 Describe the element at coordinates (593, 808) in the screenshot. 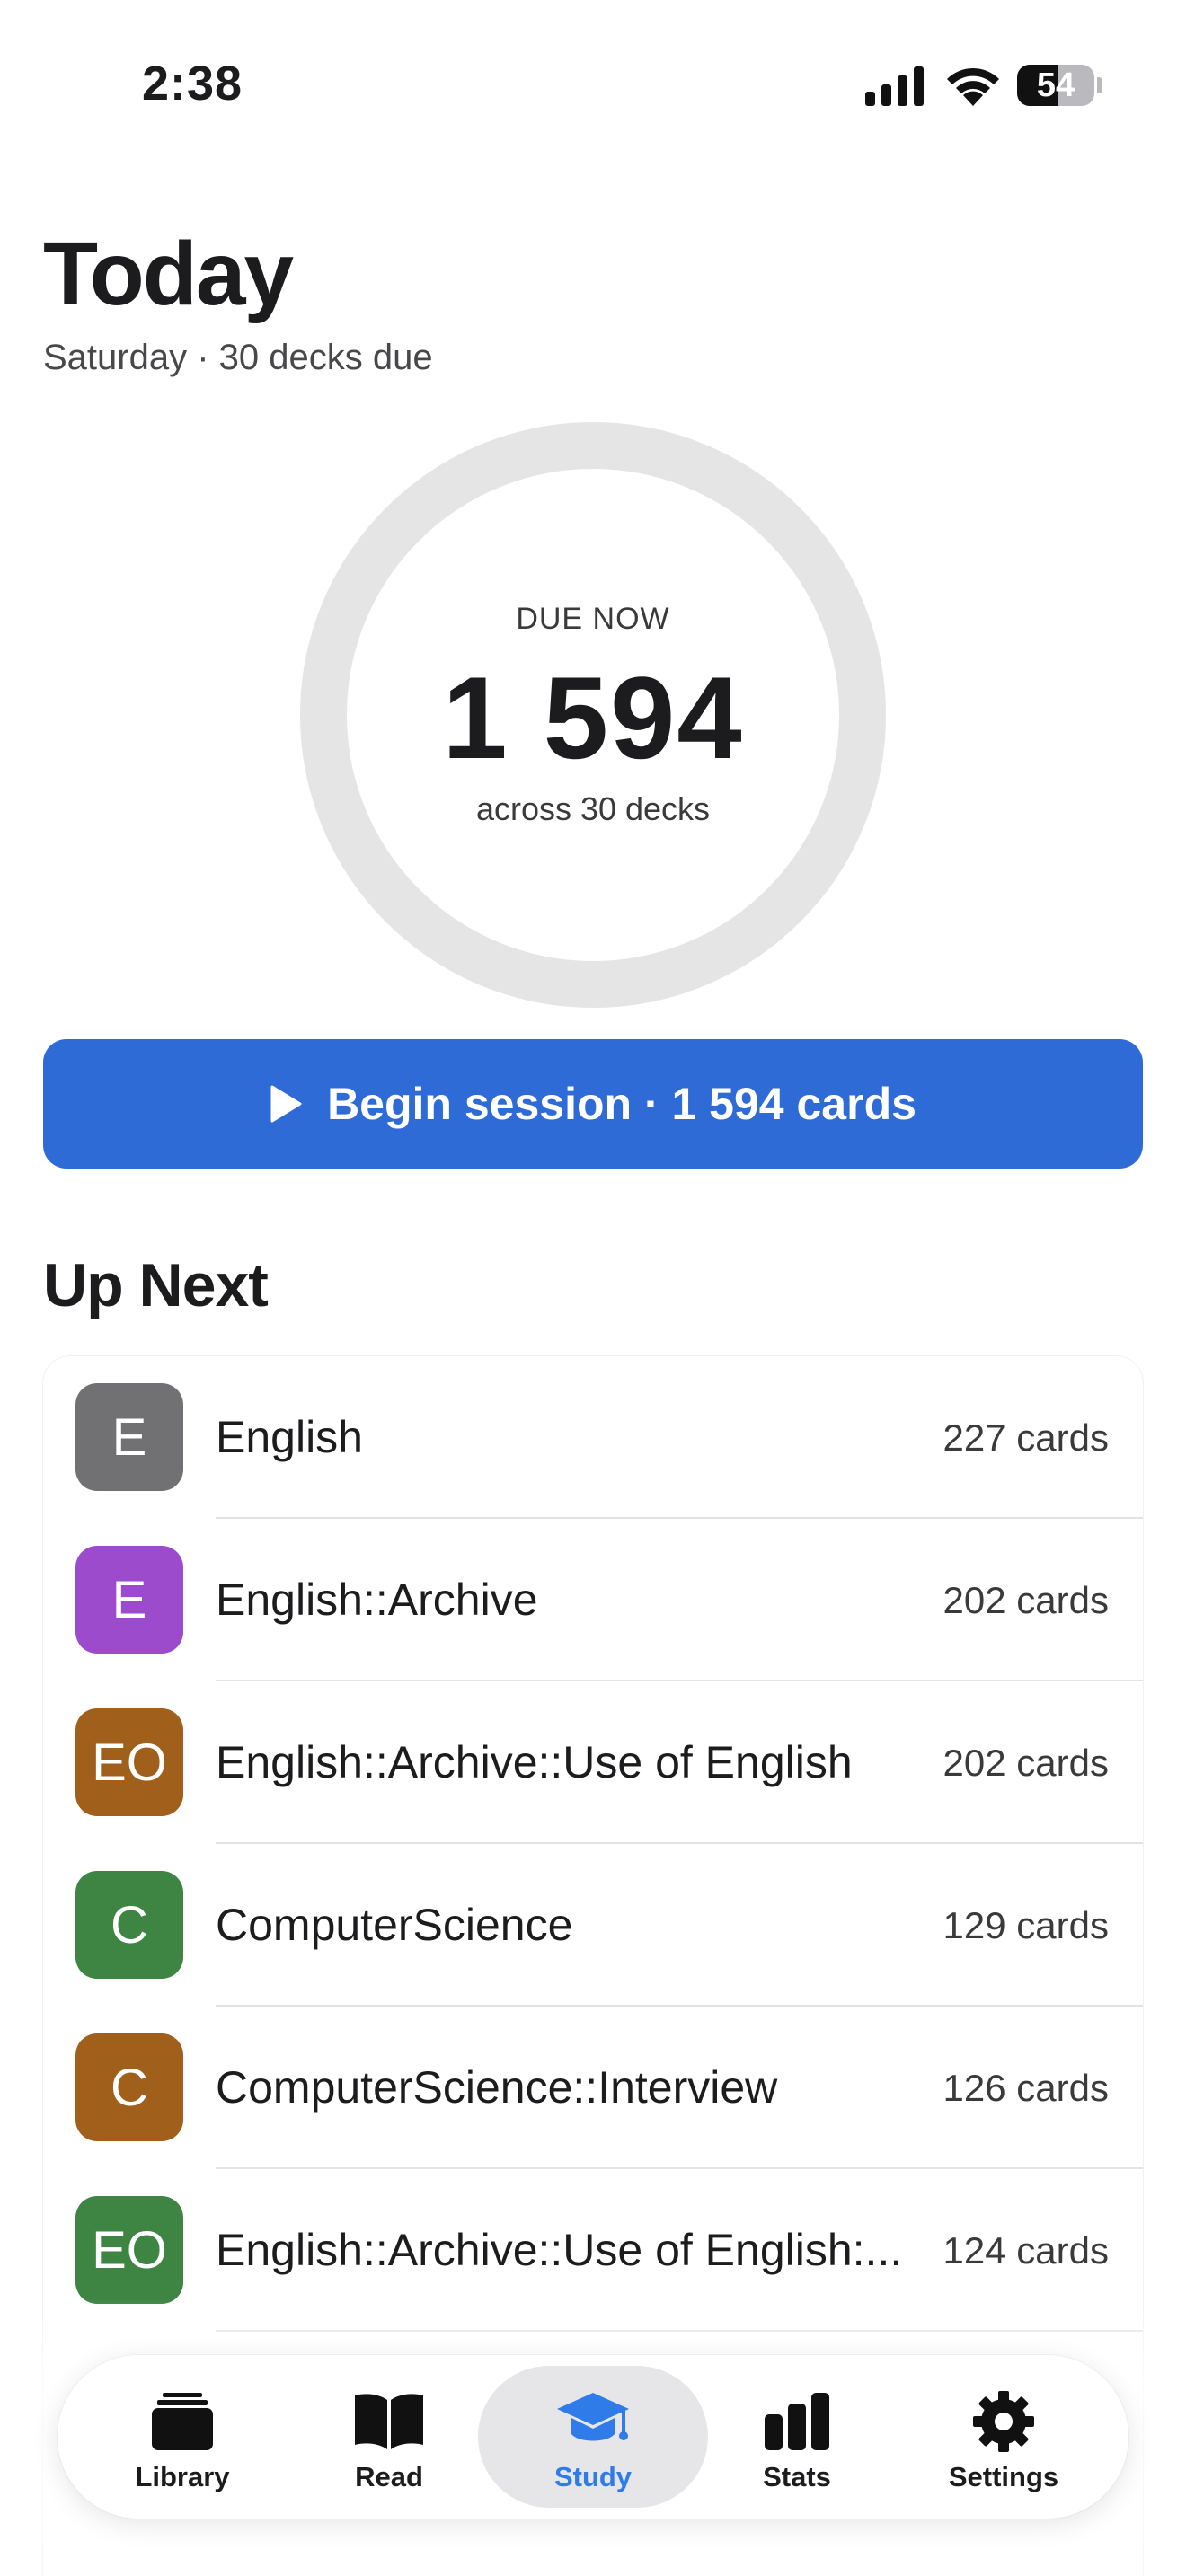

I see `due-caption: across 30 decks` at that location.